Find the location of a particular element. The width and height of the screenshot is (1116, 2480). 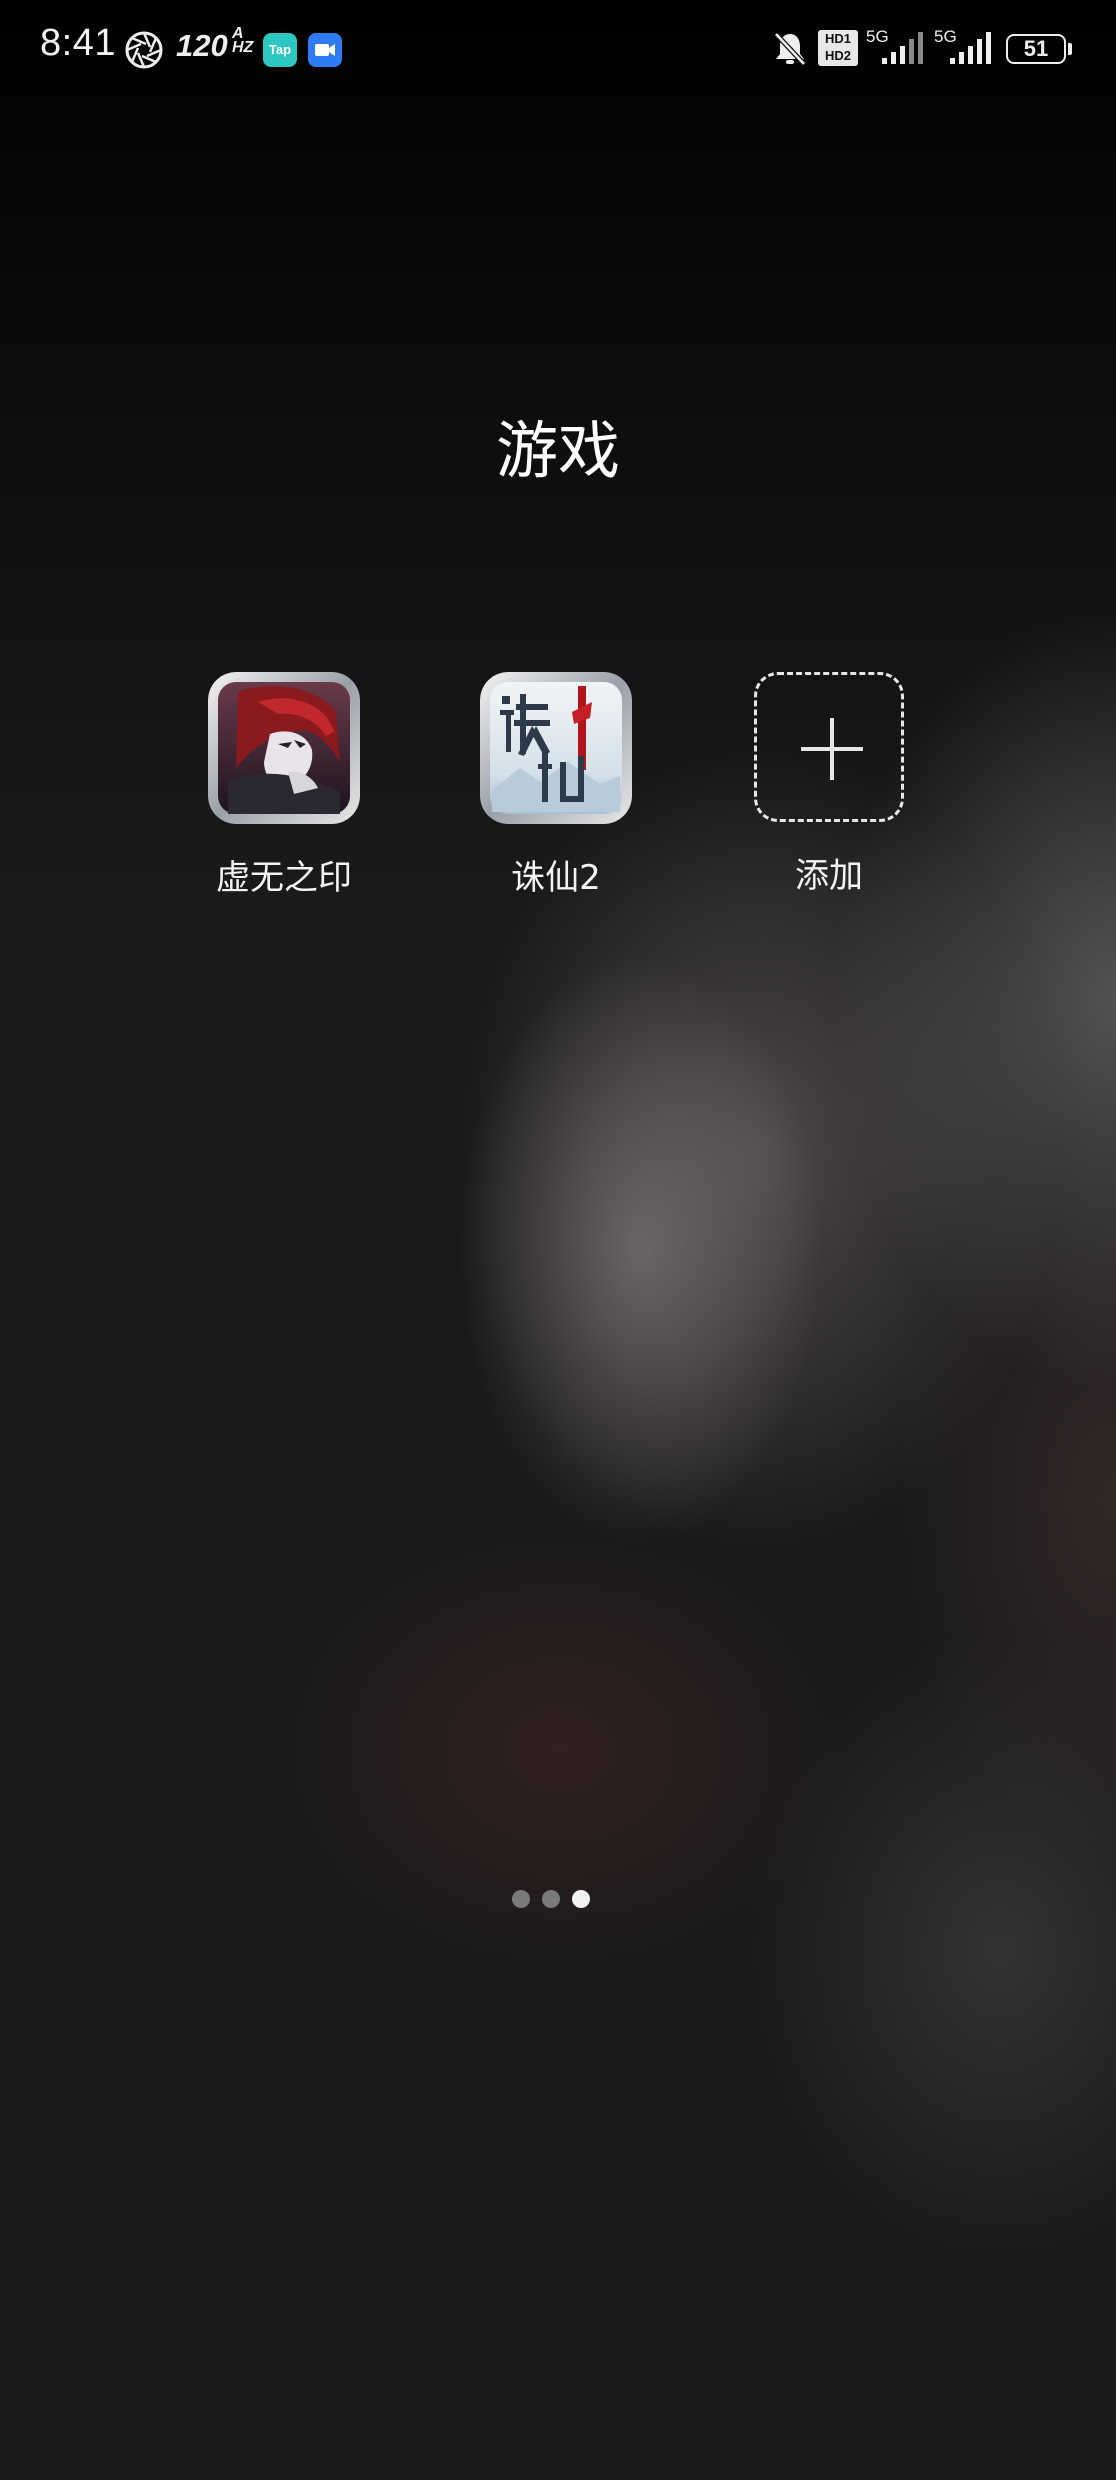

add-plus-icon is located at coordinates (829, 747).